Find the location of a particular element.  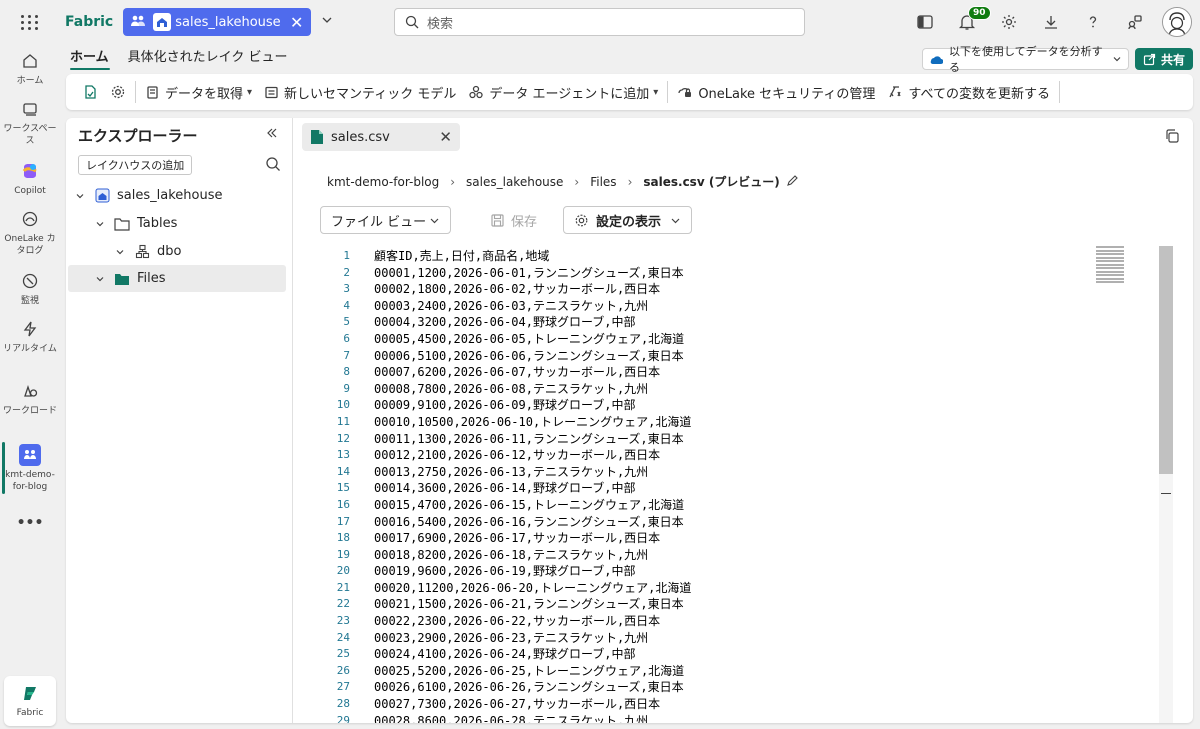

code-line: 15 00014,3600,2026-06-14,野球グローブ,中部 is located at coordinates (743, 488).